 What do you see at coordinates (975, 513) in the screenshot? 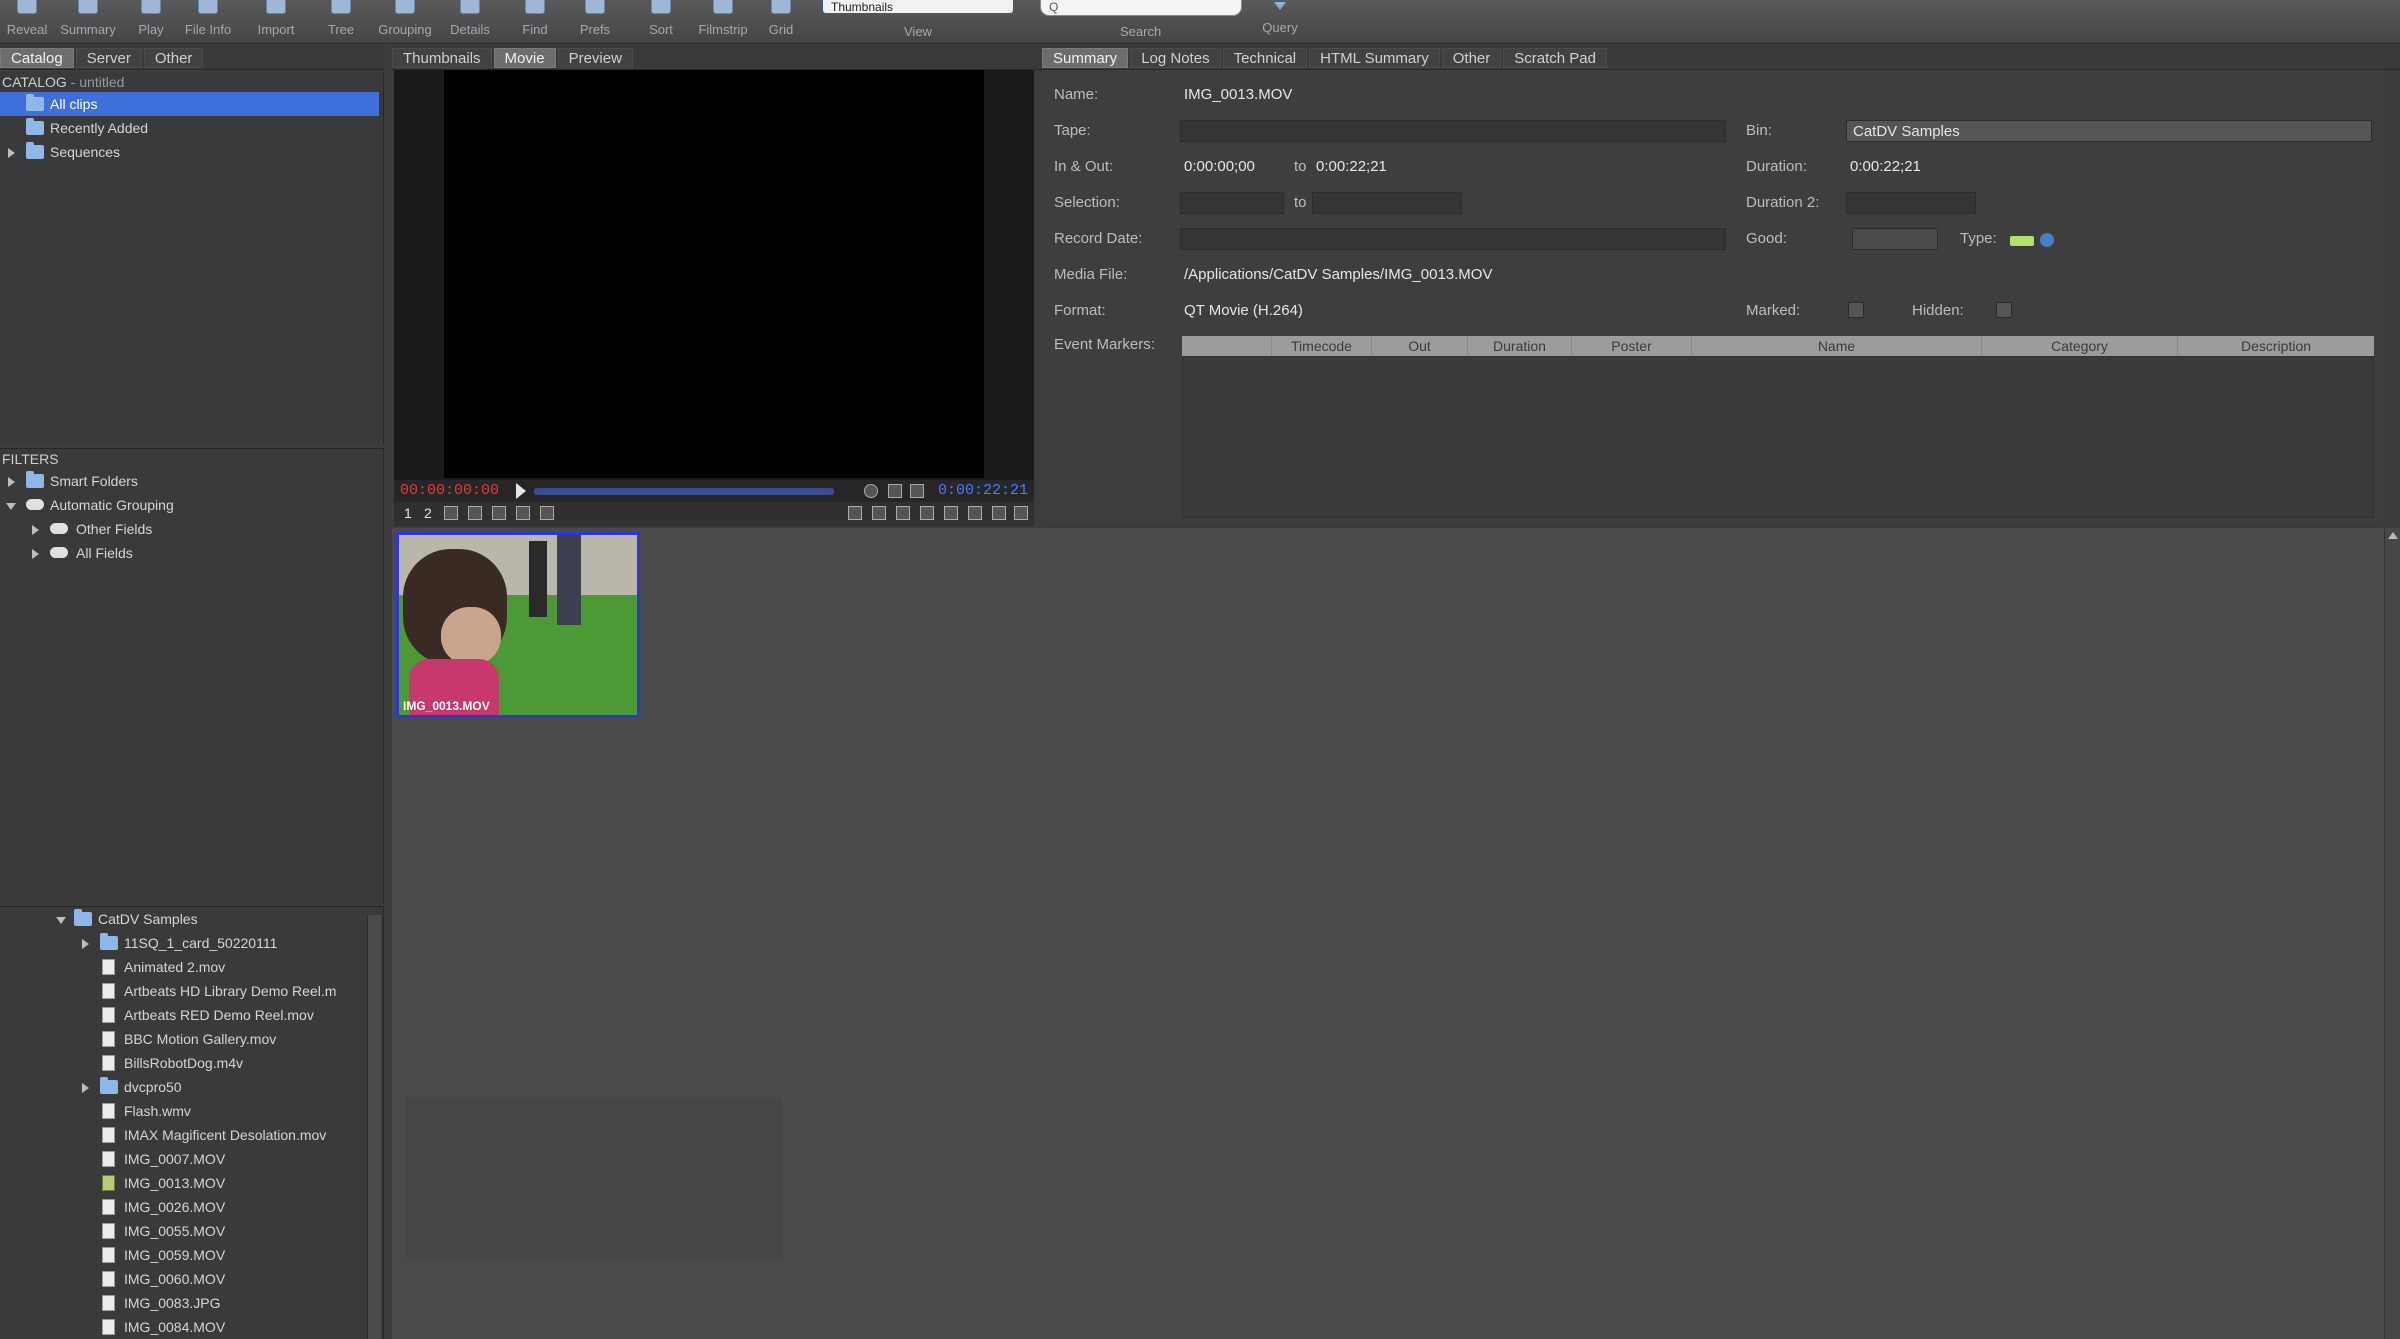
I see `fullscreen-icon` at bounding box center [975, 513].